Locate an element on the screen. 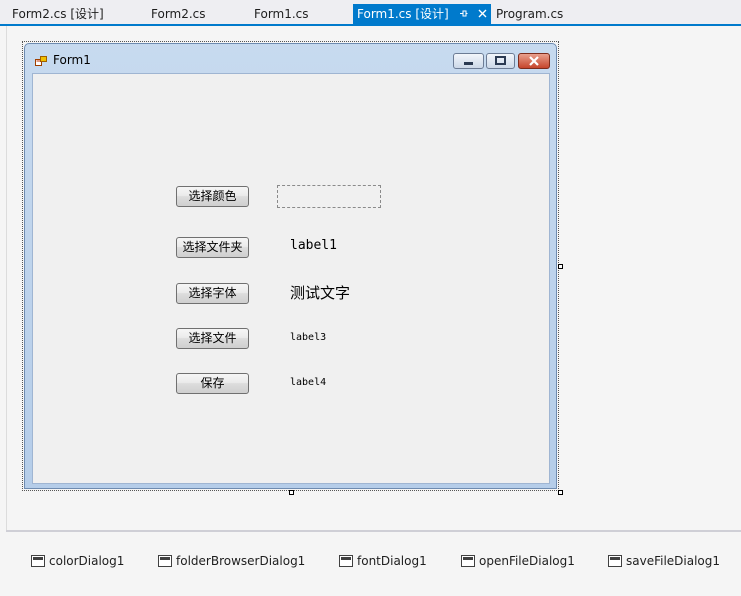  tray-item-folder-browser-dialog: folderBrowserDialog1 is located at coordinates (231, 563).